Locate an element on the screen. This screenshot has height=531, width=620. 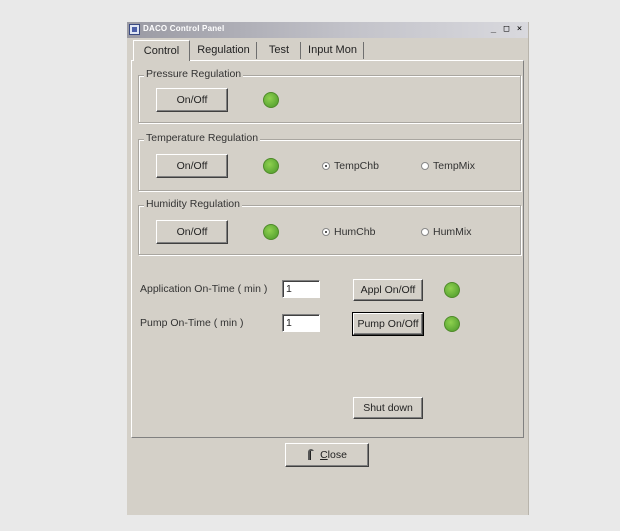
minimize-icon: _ is located at coordinates (493, 29).